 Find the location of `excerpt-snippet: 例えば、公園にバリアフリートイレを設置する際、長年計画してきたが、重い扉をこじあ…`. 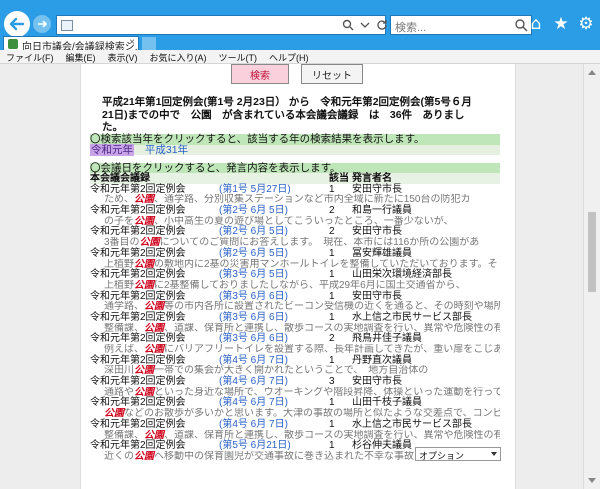

excerpt-snippet: 例えば、公園にバリアフリートイレを設置する際、長年計画してきたが、重い扉をこじあ… is located at coordinates (295, 349).